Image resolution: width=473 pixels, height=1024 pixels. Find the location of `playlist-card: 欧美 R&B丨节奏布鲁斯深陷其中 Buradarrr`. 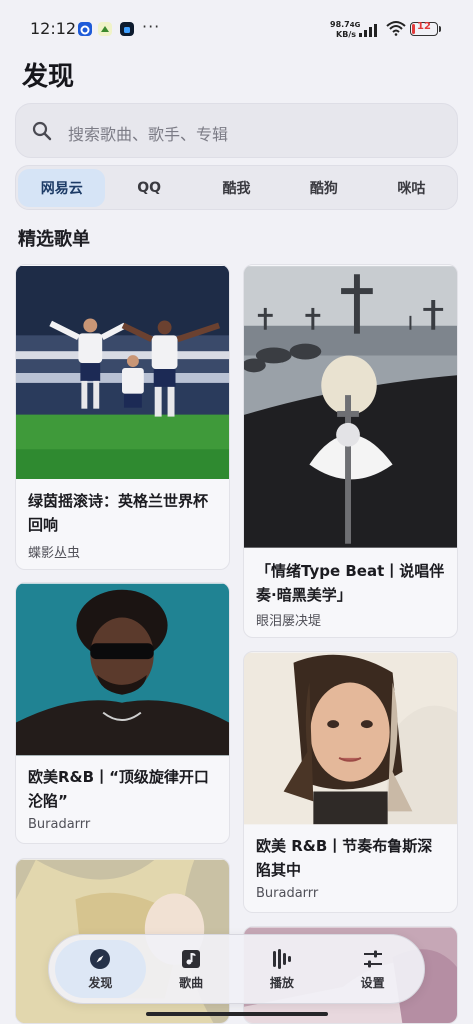

playlist-card: 欧美 R&B丨节奏布鲁斯深陷其中 Buradarrr is located at coordinates (350, 782).